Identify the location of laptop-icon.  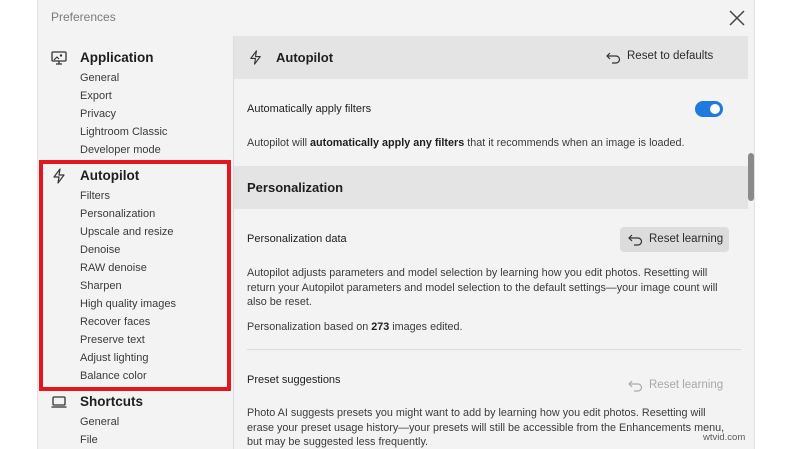
(59, 402).